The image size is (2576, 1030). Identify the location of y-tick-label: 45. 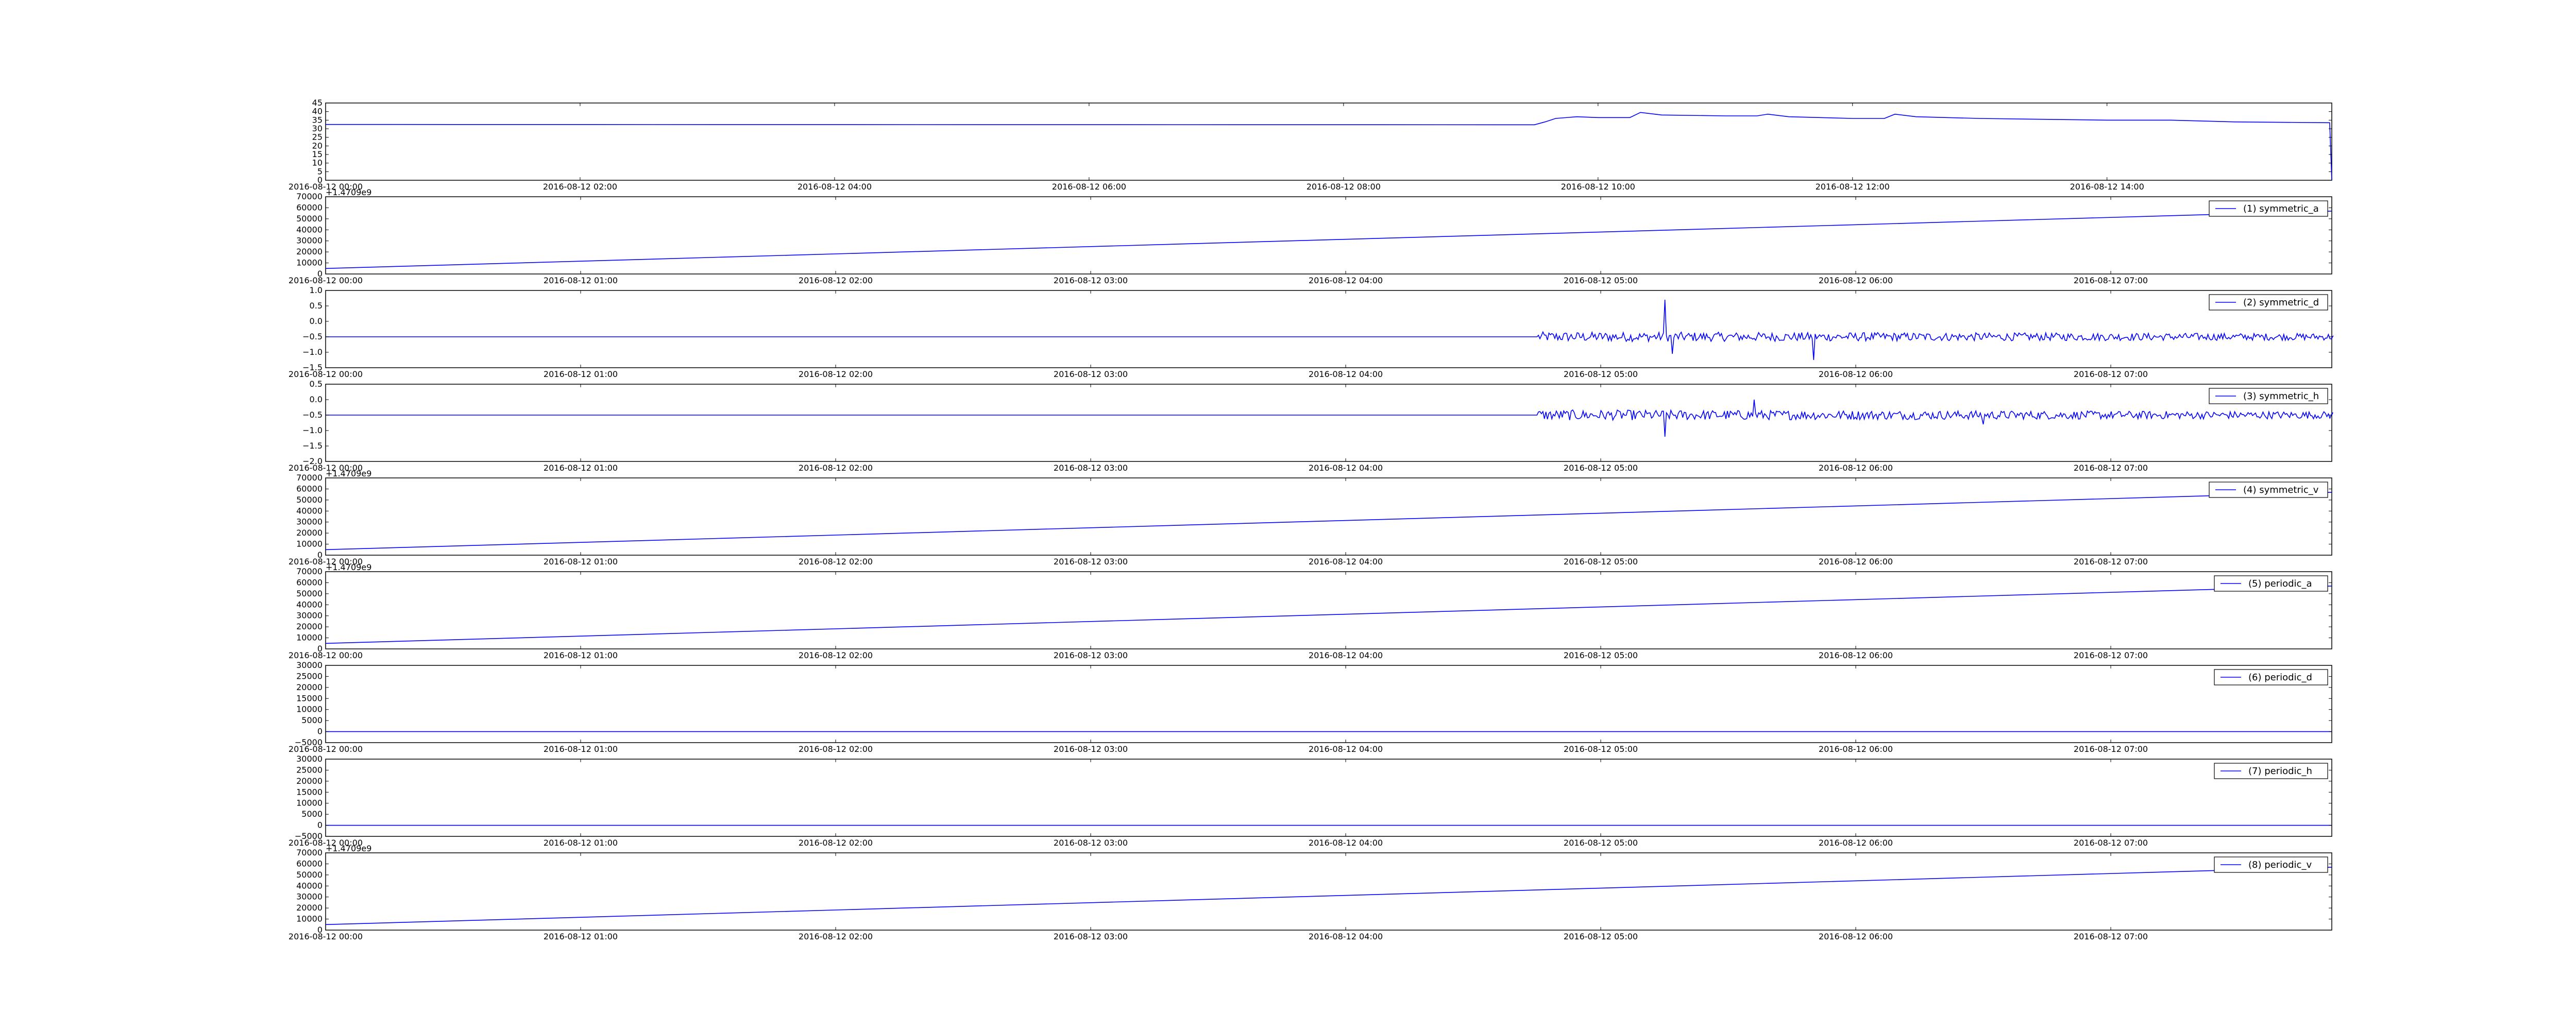
(317, 103).